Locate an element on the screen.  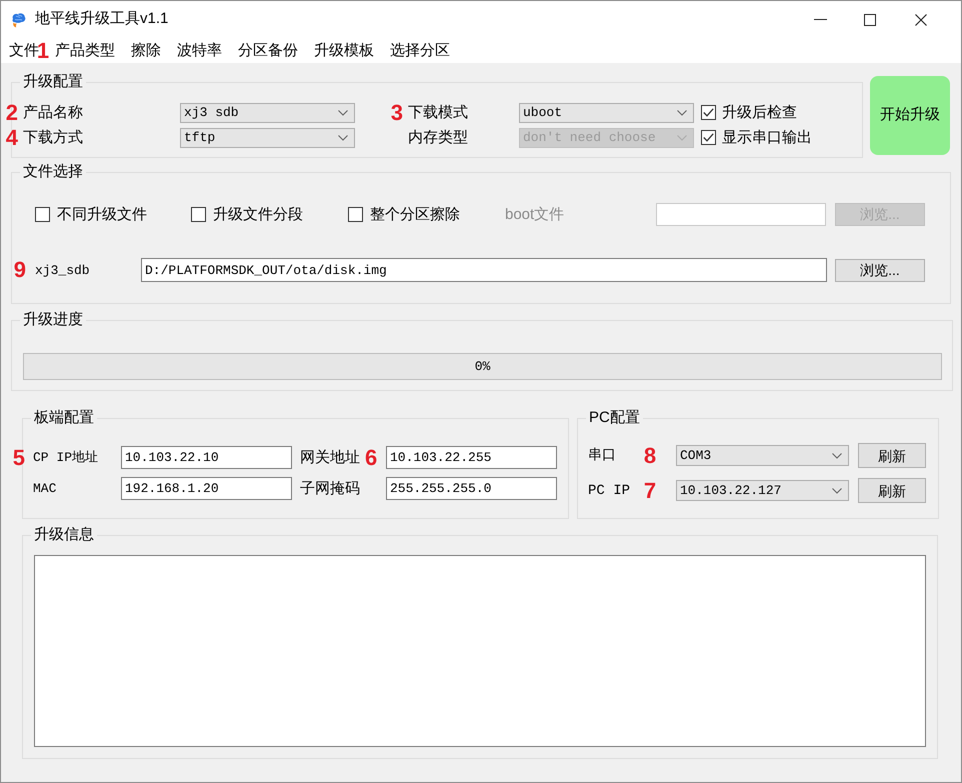
text-field: 255.255.255.0 is located at coordinates (471, 488).